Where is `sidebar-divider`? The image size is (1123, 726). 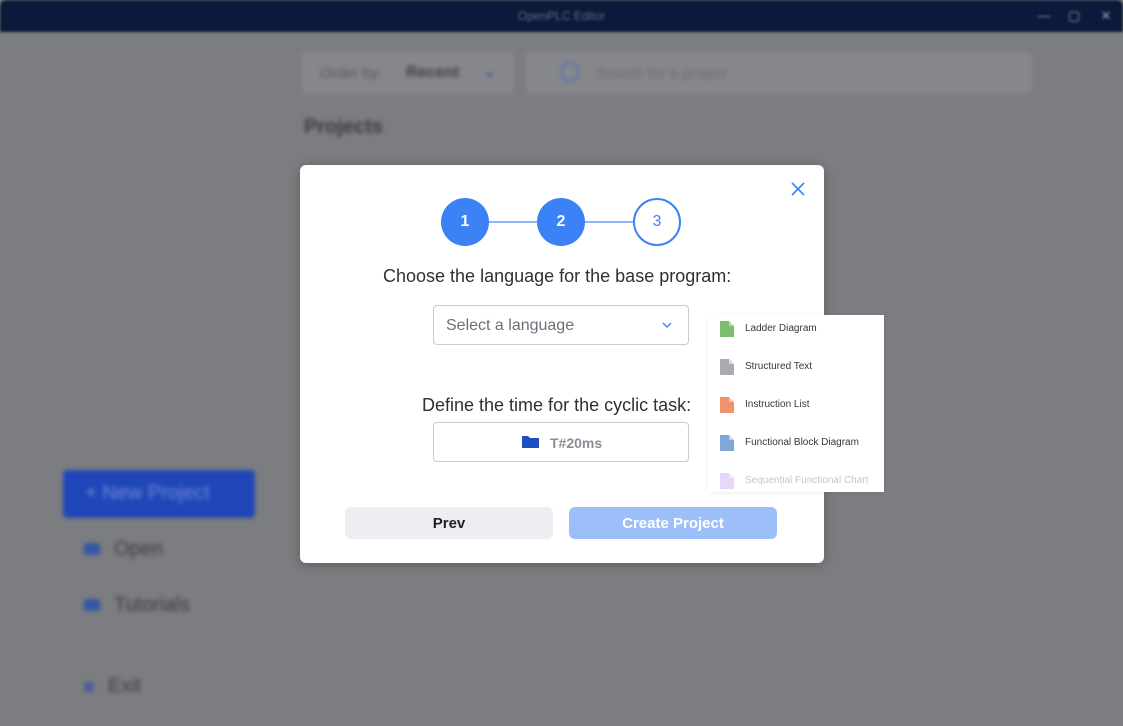 sidebar-divider is located at coordinates (159, 642).